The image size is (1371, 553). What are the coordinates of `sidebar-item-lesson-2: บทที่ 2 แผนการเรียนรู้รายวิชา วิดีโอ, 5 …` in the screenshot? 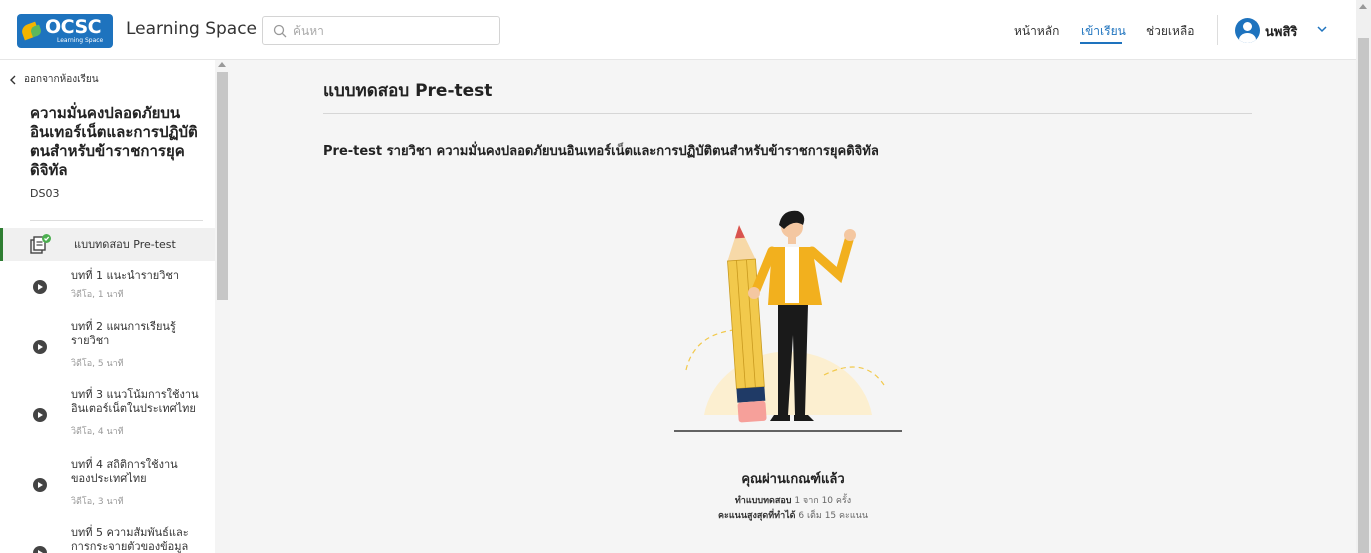 It's located at (107, 350).